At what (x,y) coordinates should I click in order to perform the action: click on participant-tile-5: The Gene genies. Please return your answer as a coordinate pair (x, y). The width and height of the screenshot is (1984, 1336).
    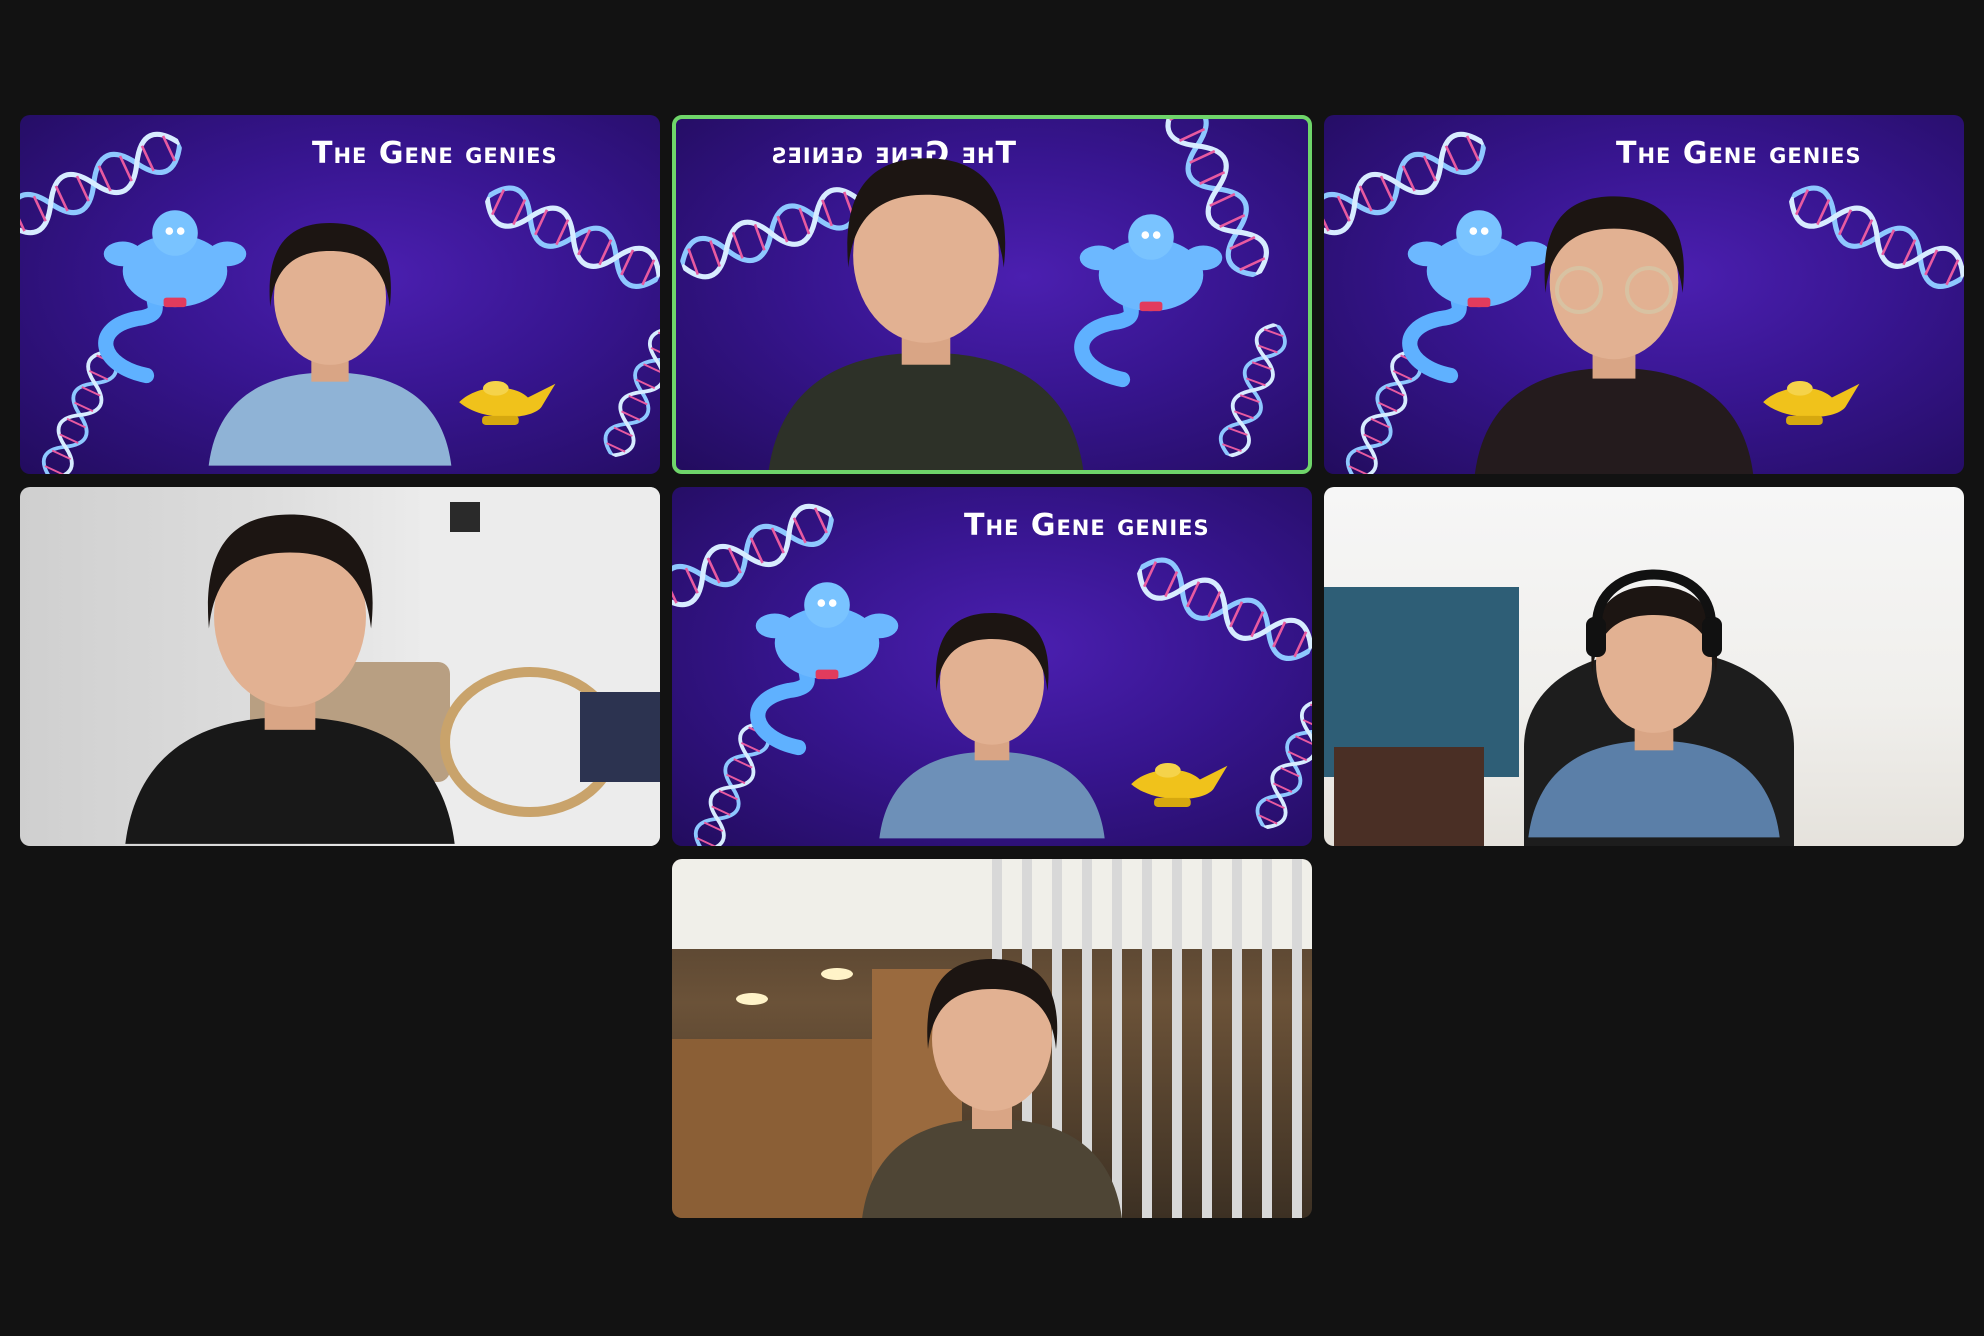
    Looking at the image, I should click on (992, 666).